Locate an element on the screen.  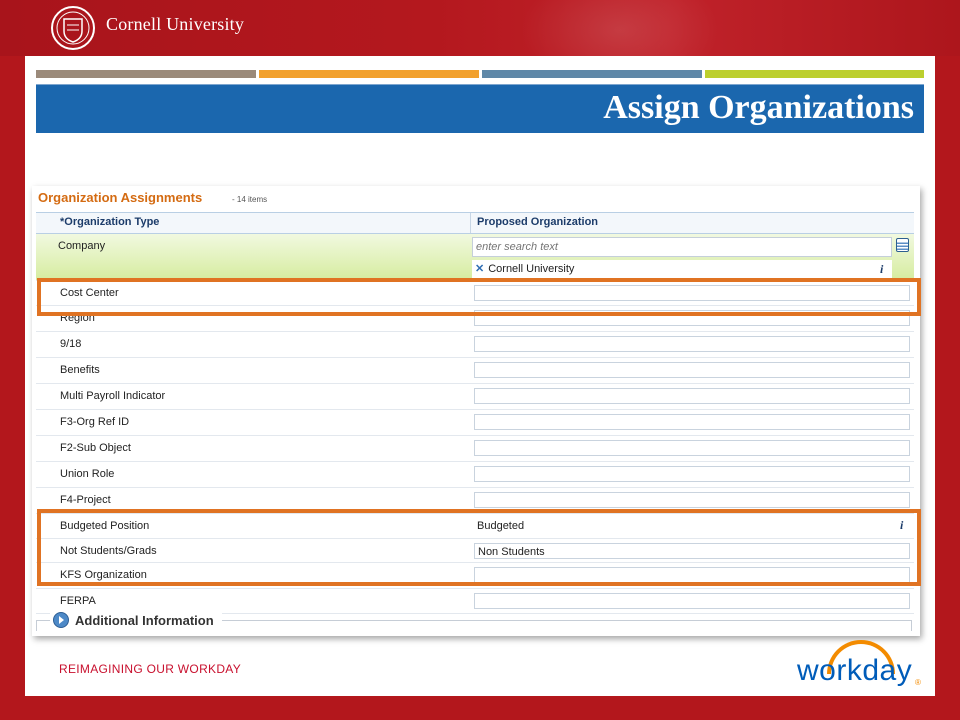
table-row: 9/18 is located at coordinates (475, 345).